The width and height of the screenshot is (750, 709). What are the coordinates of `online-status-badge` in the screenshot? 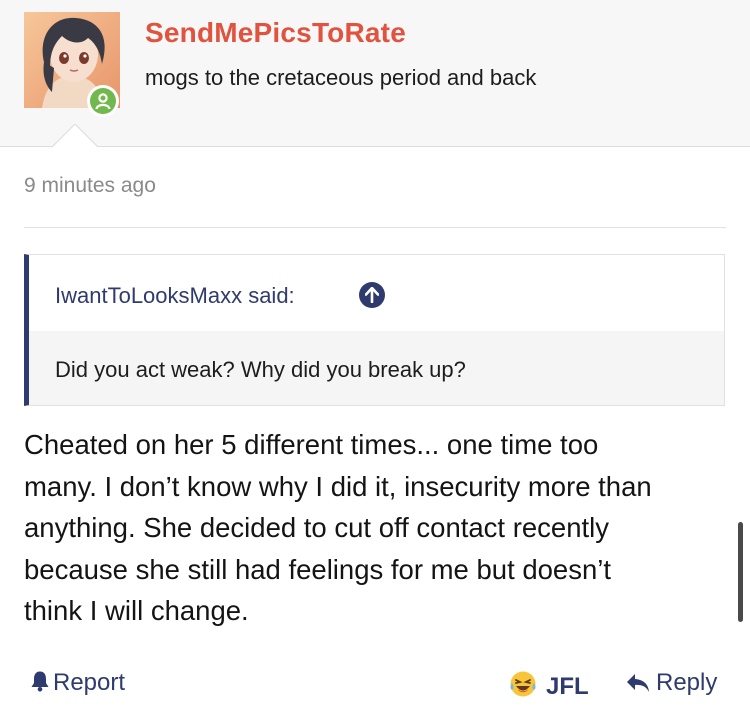 It's located at (103, 101).